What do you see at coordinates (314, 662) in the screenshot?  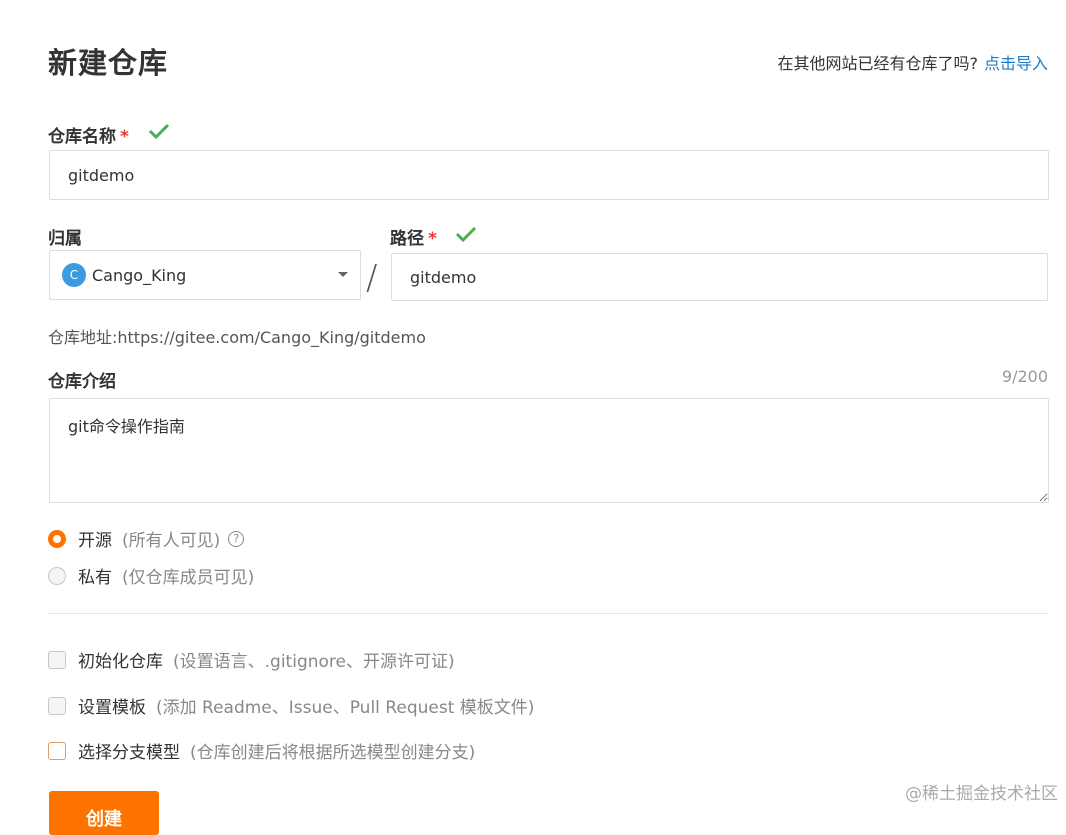 I see `option-note: (设置语言、.gitignore、开源许可证)` at bounding box center [314, 662].